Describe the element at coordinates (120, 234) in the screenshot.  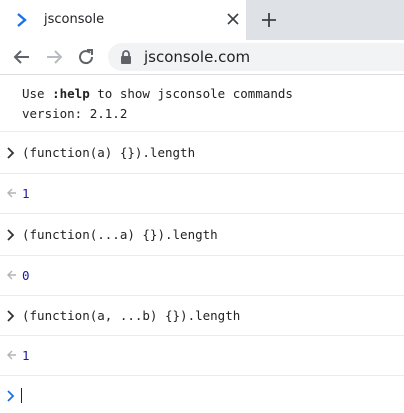
I see `console-input: (function(...a) {}).length` at that location.